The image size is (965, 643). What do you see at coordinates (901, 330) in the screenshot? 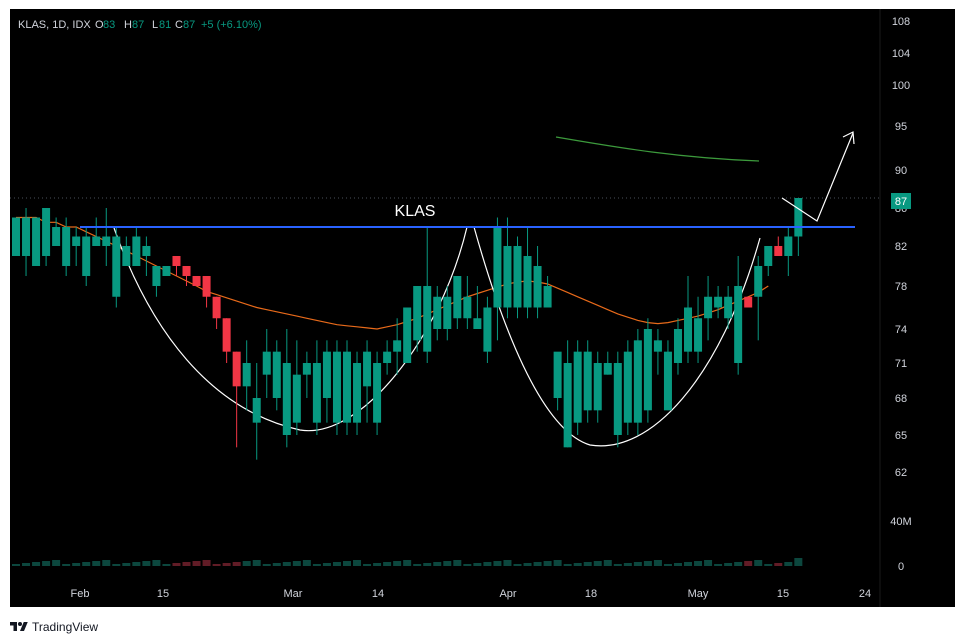
I see `y-tick-label: 74` at bounding box center [901, 330].